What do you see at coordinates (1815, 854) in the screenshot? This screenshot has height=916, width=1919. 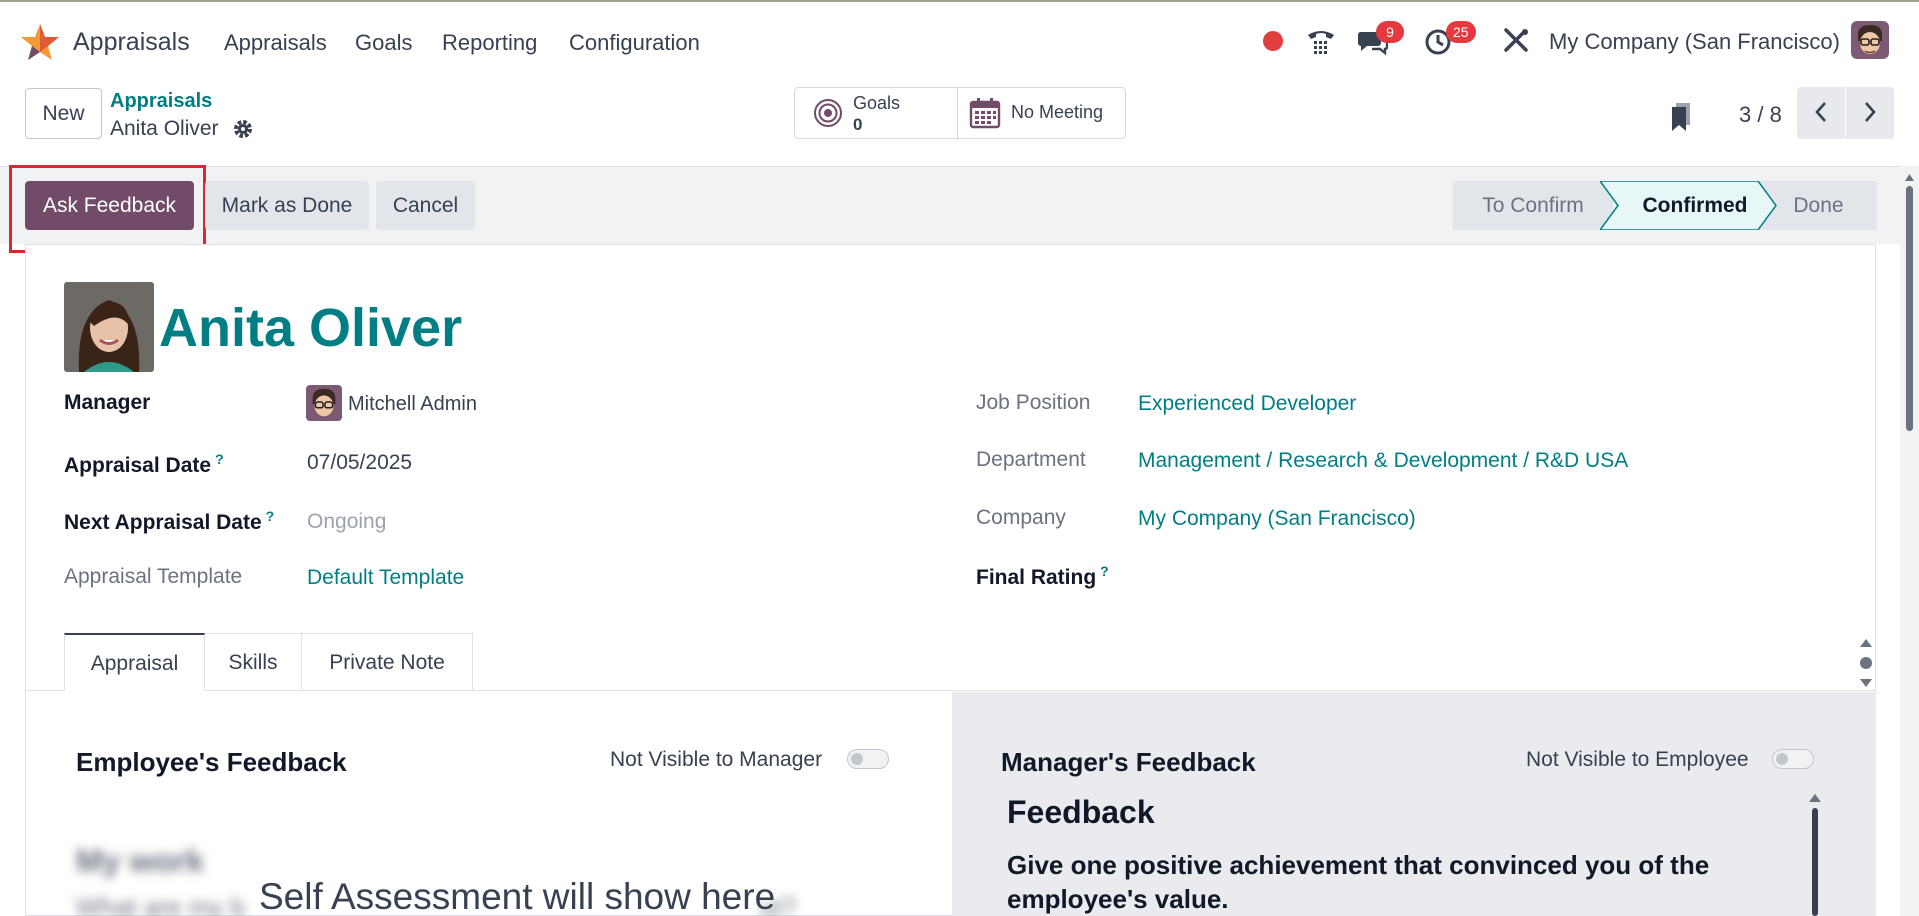 I see `manager-feedback-scrollbar` at bounding box center [1815, 854].